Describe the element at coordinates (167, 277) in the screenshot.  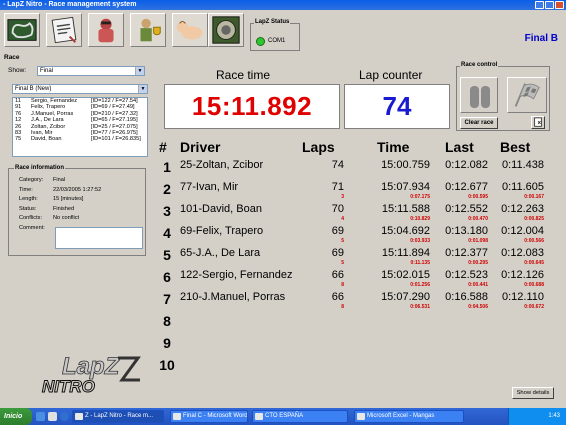
I see `cell-pos: 6` at that location.